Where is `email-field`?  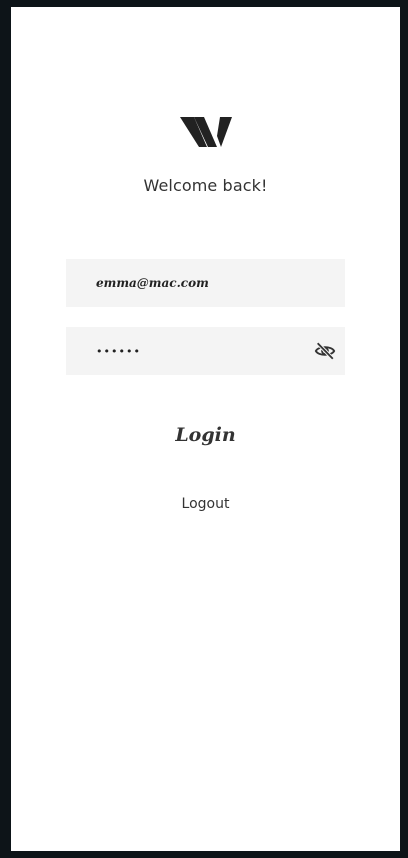
email-field is located at coordinates (205, 283).